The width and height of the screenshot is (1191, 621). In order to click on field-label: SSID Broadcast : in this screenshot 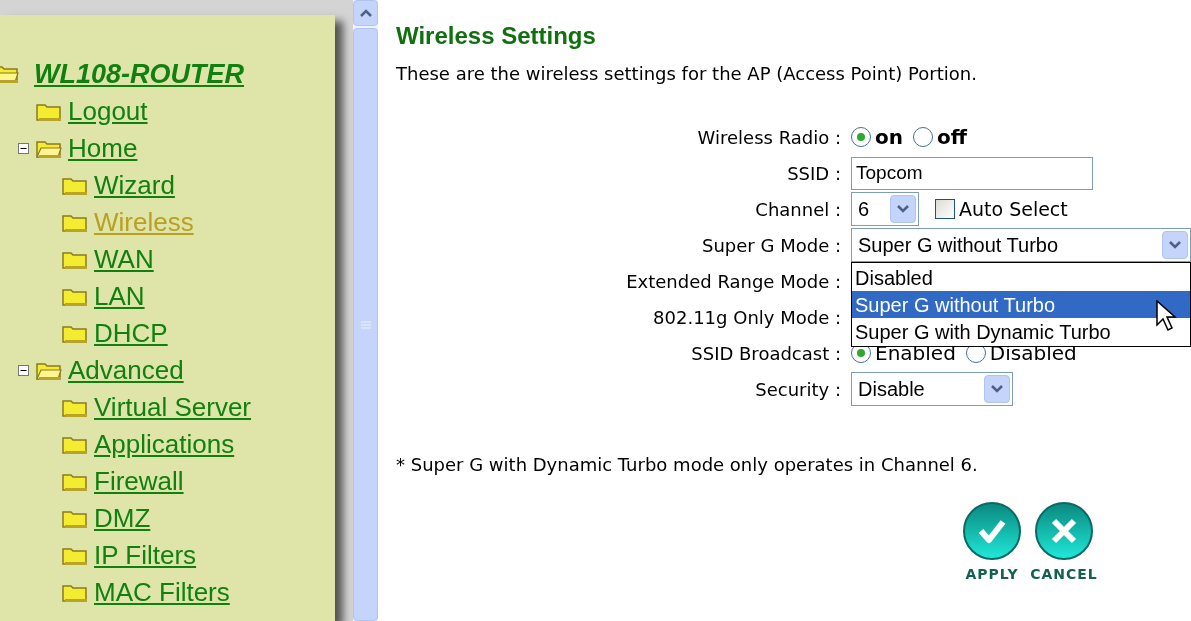, I will do `click(766, 353)`.